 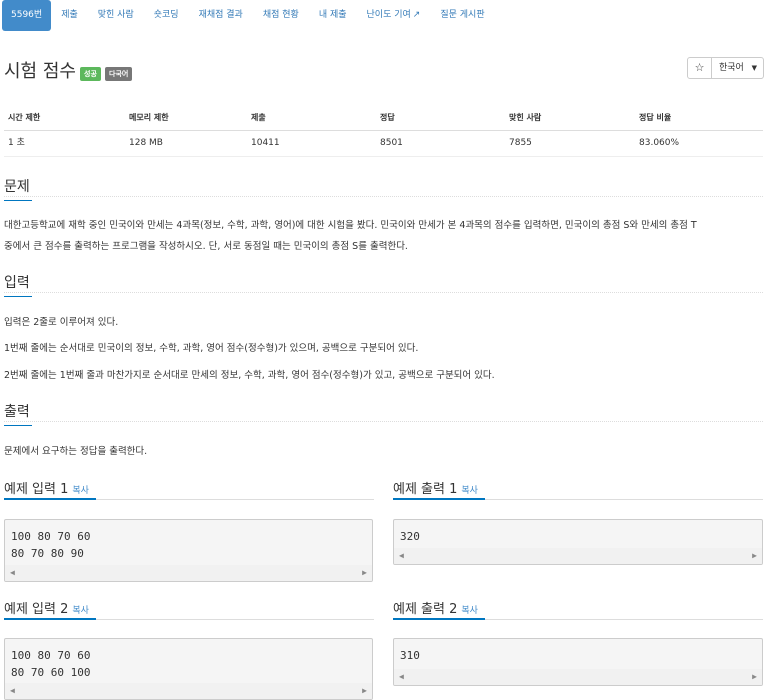 I want to click on info-value-row: 1 초 128 MB 10411 8501 7855 83.060%, so click(x=383, y=144).